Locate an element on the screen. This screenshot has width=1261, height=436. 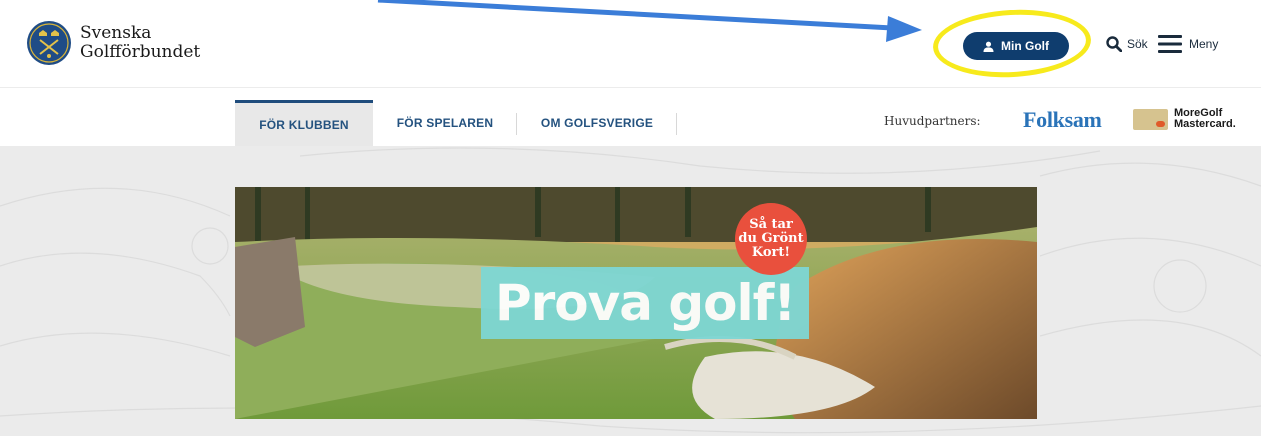
partners-label: Huvudpartners: is located at coordinates (932, 121).